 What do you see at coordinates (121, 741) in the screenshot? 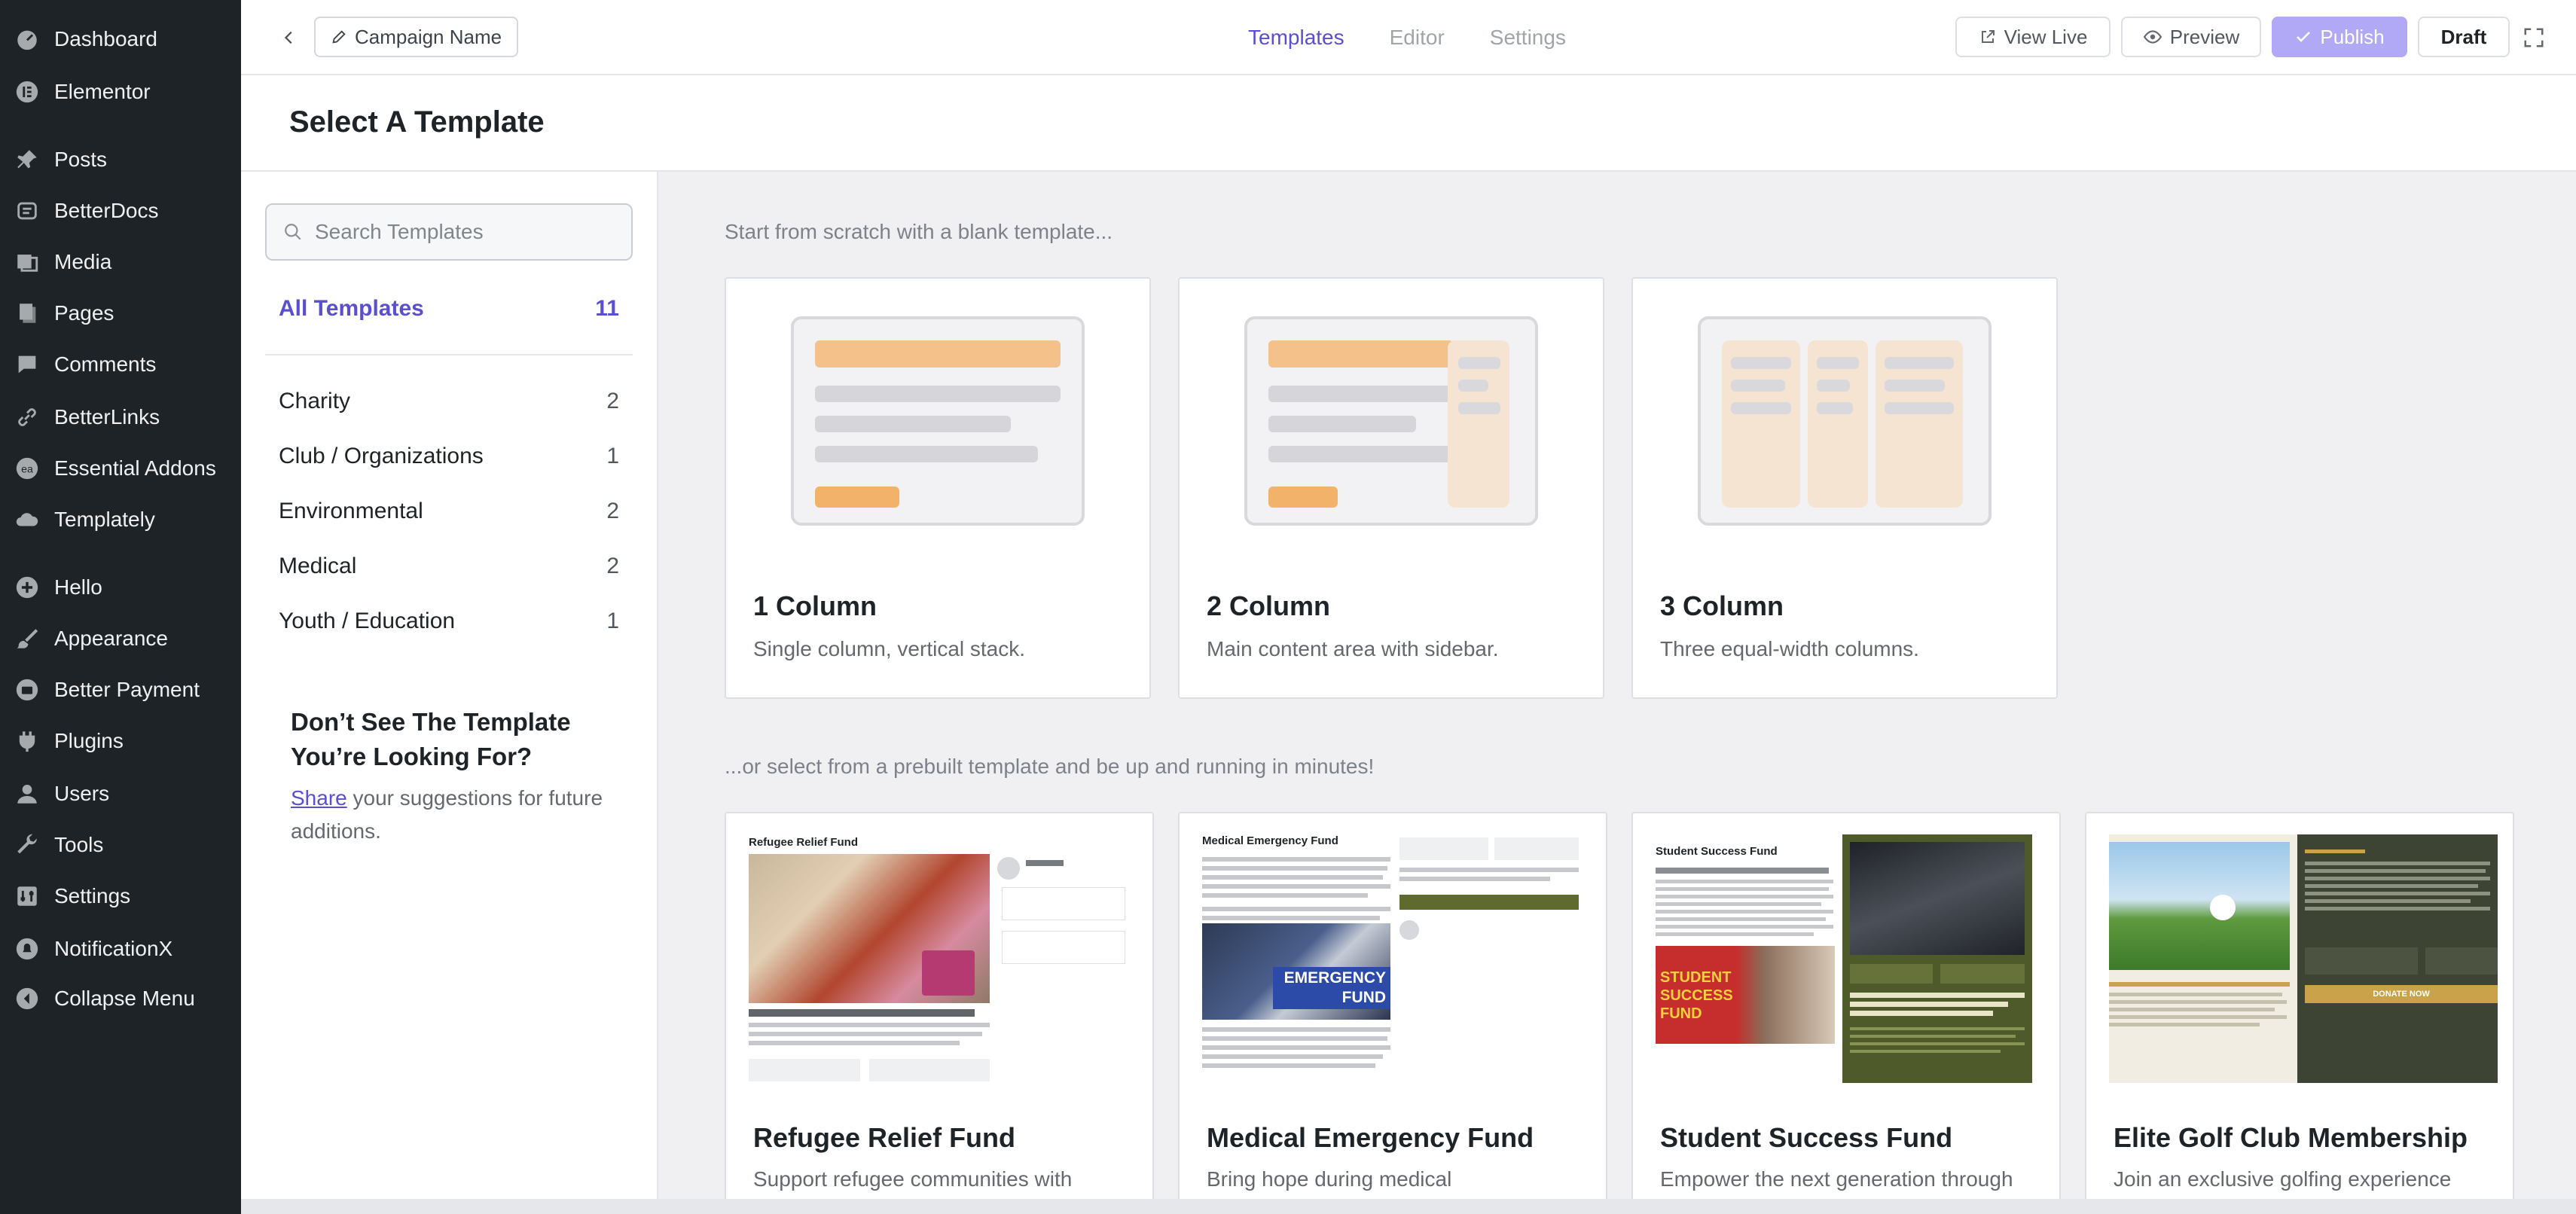
I see `wp-menu-plugins: Plugins` at bounding box center [121, 741].